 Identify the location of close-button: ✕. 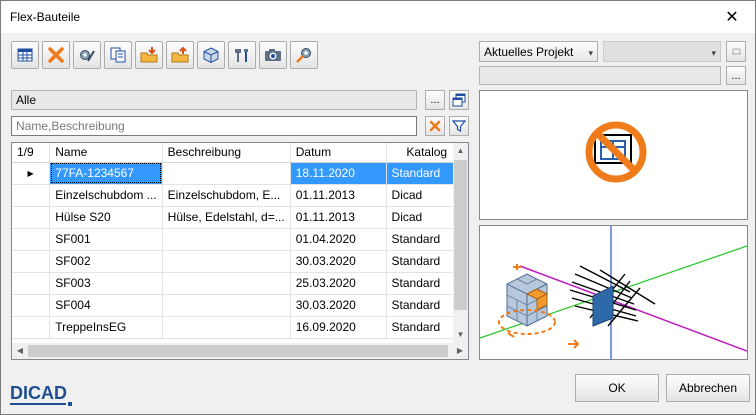
(732, 16).